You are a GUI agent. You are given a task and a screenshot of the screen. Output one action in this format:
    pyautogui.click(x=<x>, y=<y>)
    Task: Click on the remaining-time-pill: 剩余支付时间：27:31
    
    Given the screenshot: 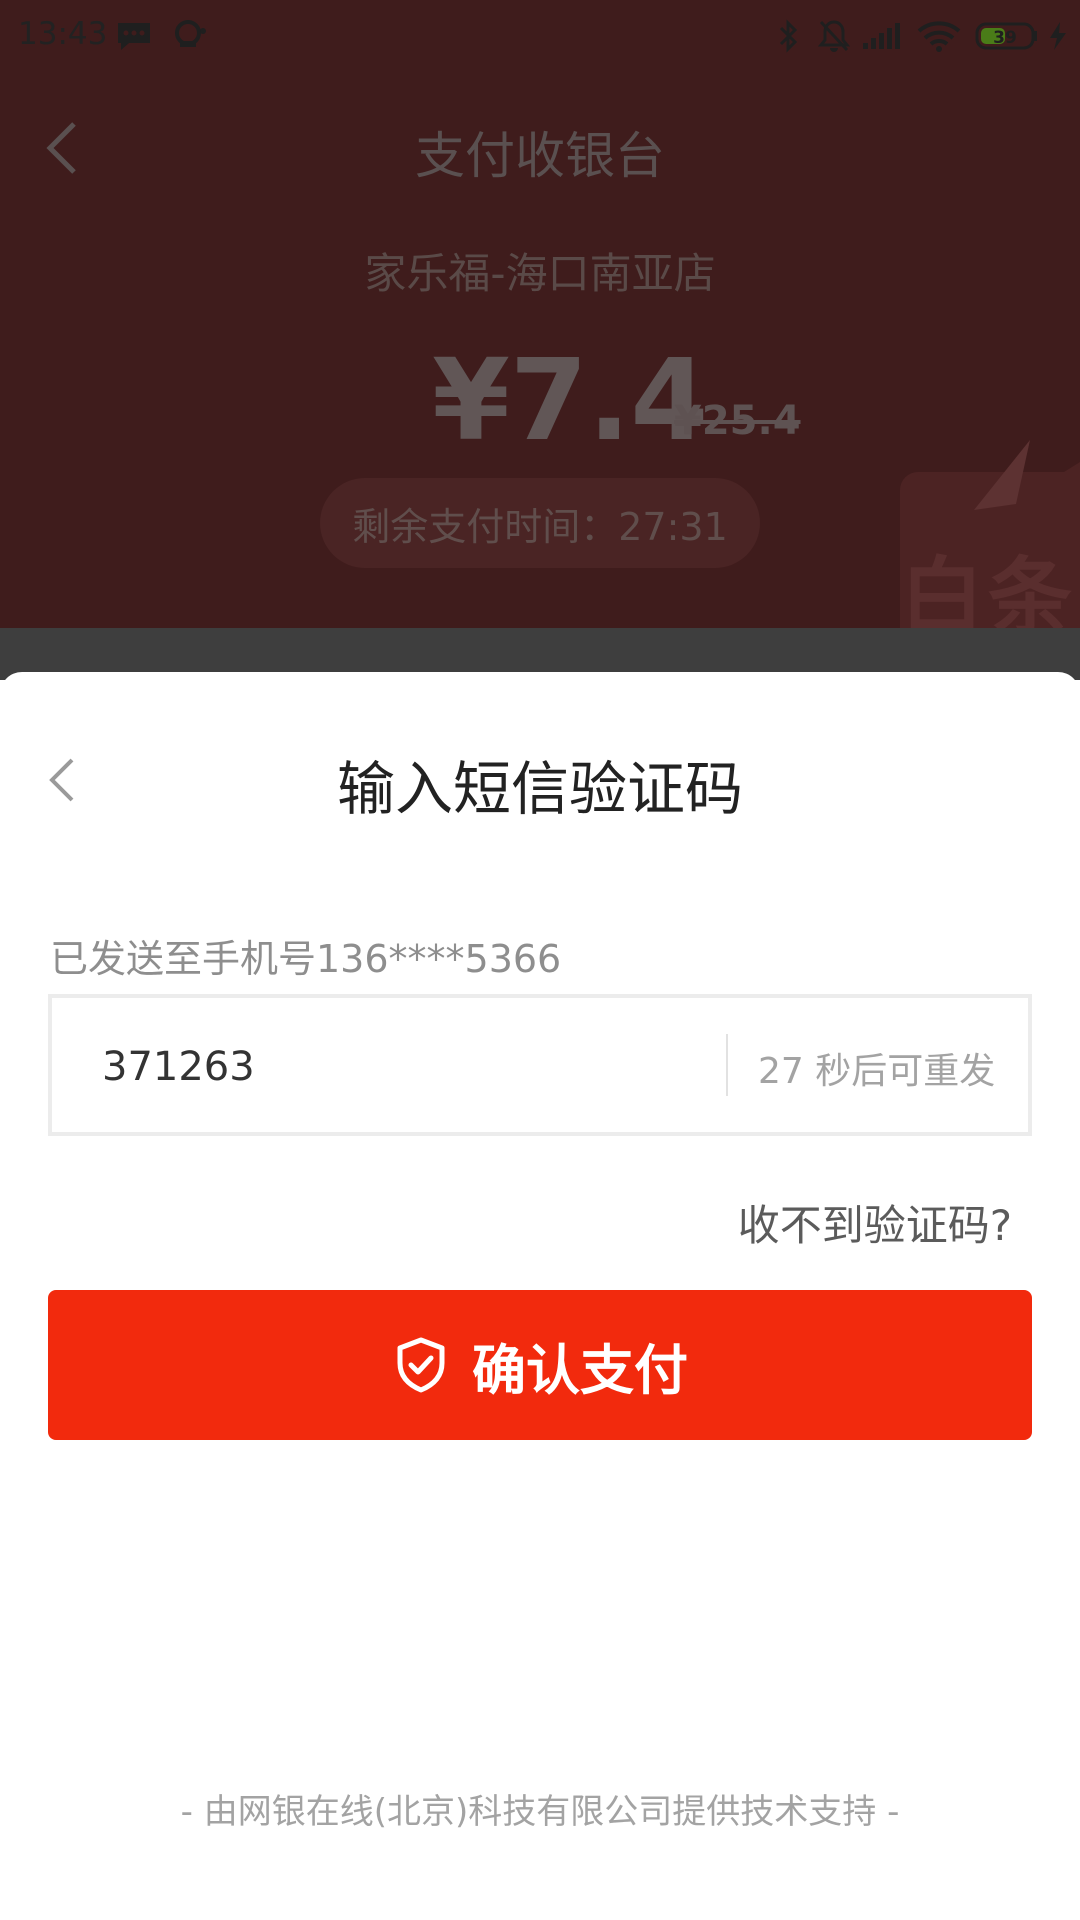 What is the action you would take?
    pyautogui.click(x=540, y=523)
    